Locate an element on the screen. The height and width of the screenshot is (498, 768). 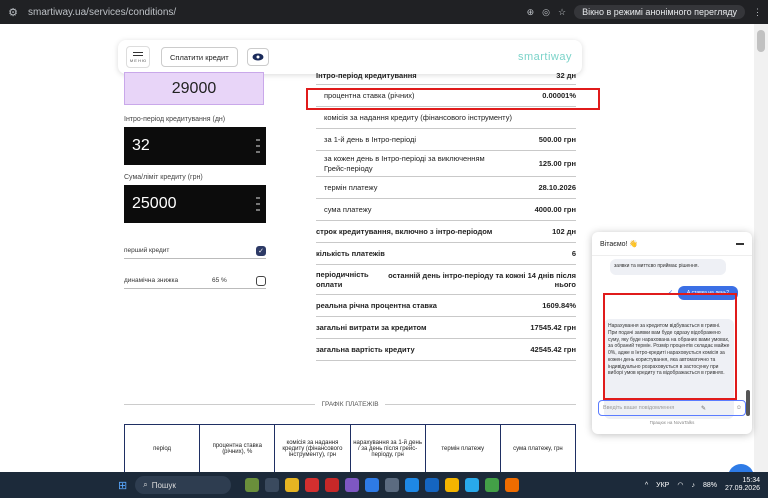
site-info-icon: ⚙ is located at coordinates (13, 12).